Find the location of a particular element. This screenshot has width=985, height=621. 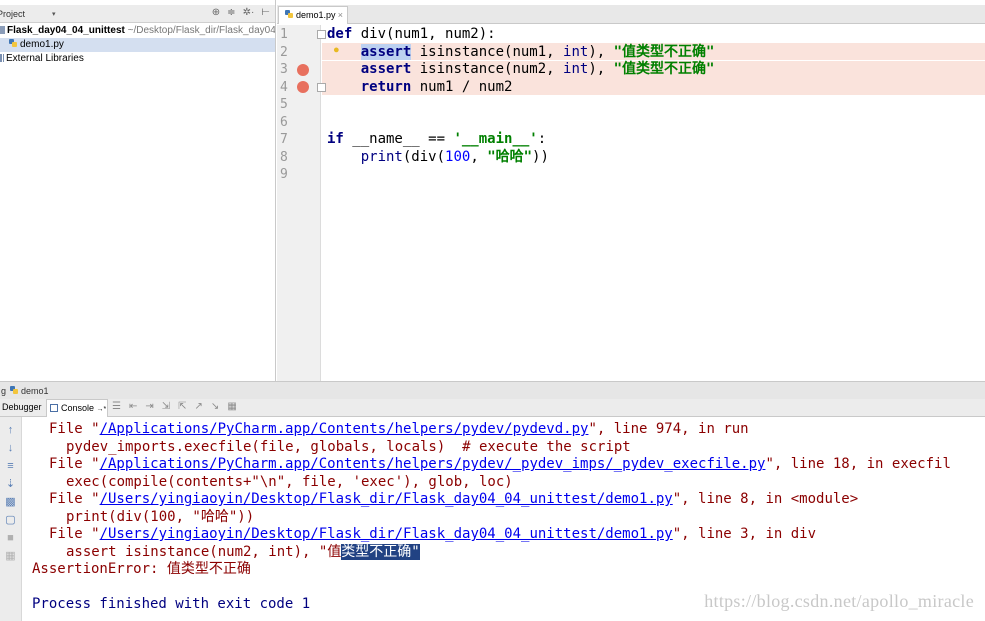

close-icon: × is located at coordinates (340, 15).